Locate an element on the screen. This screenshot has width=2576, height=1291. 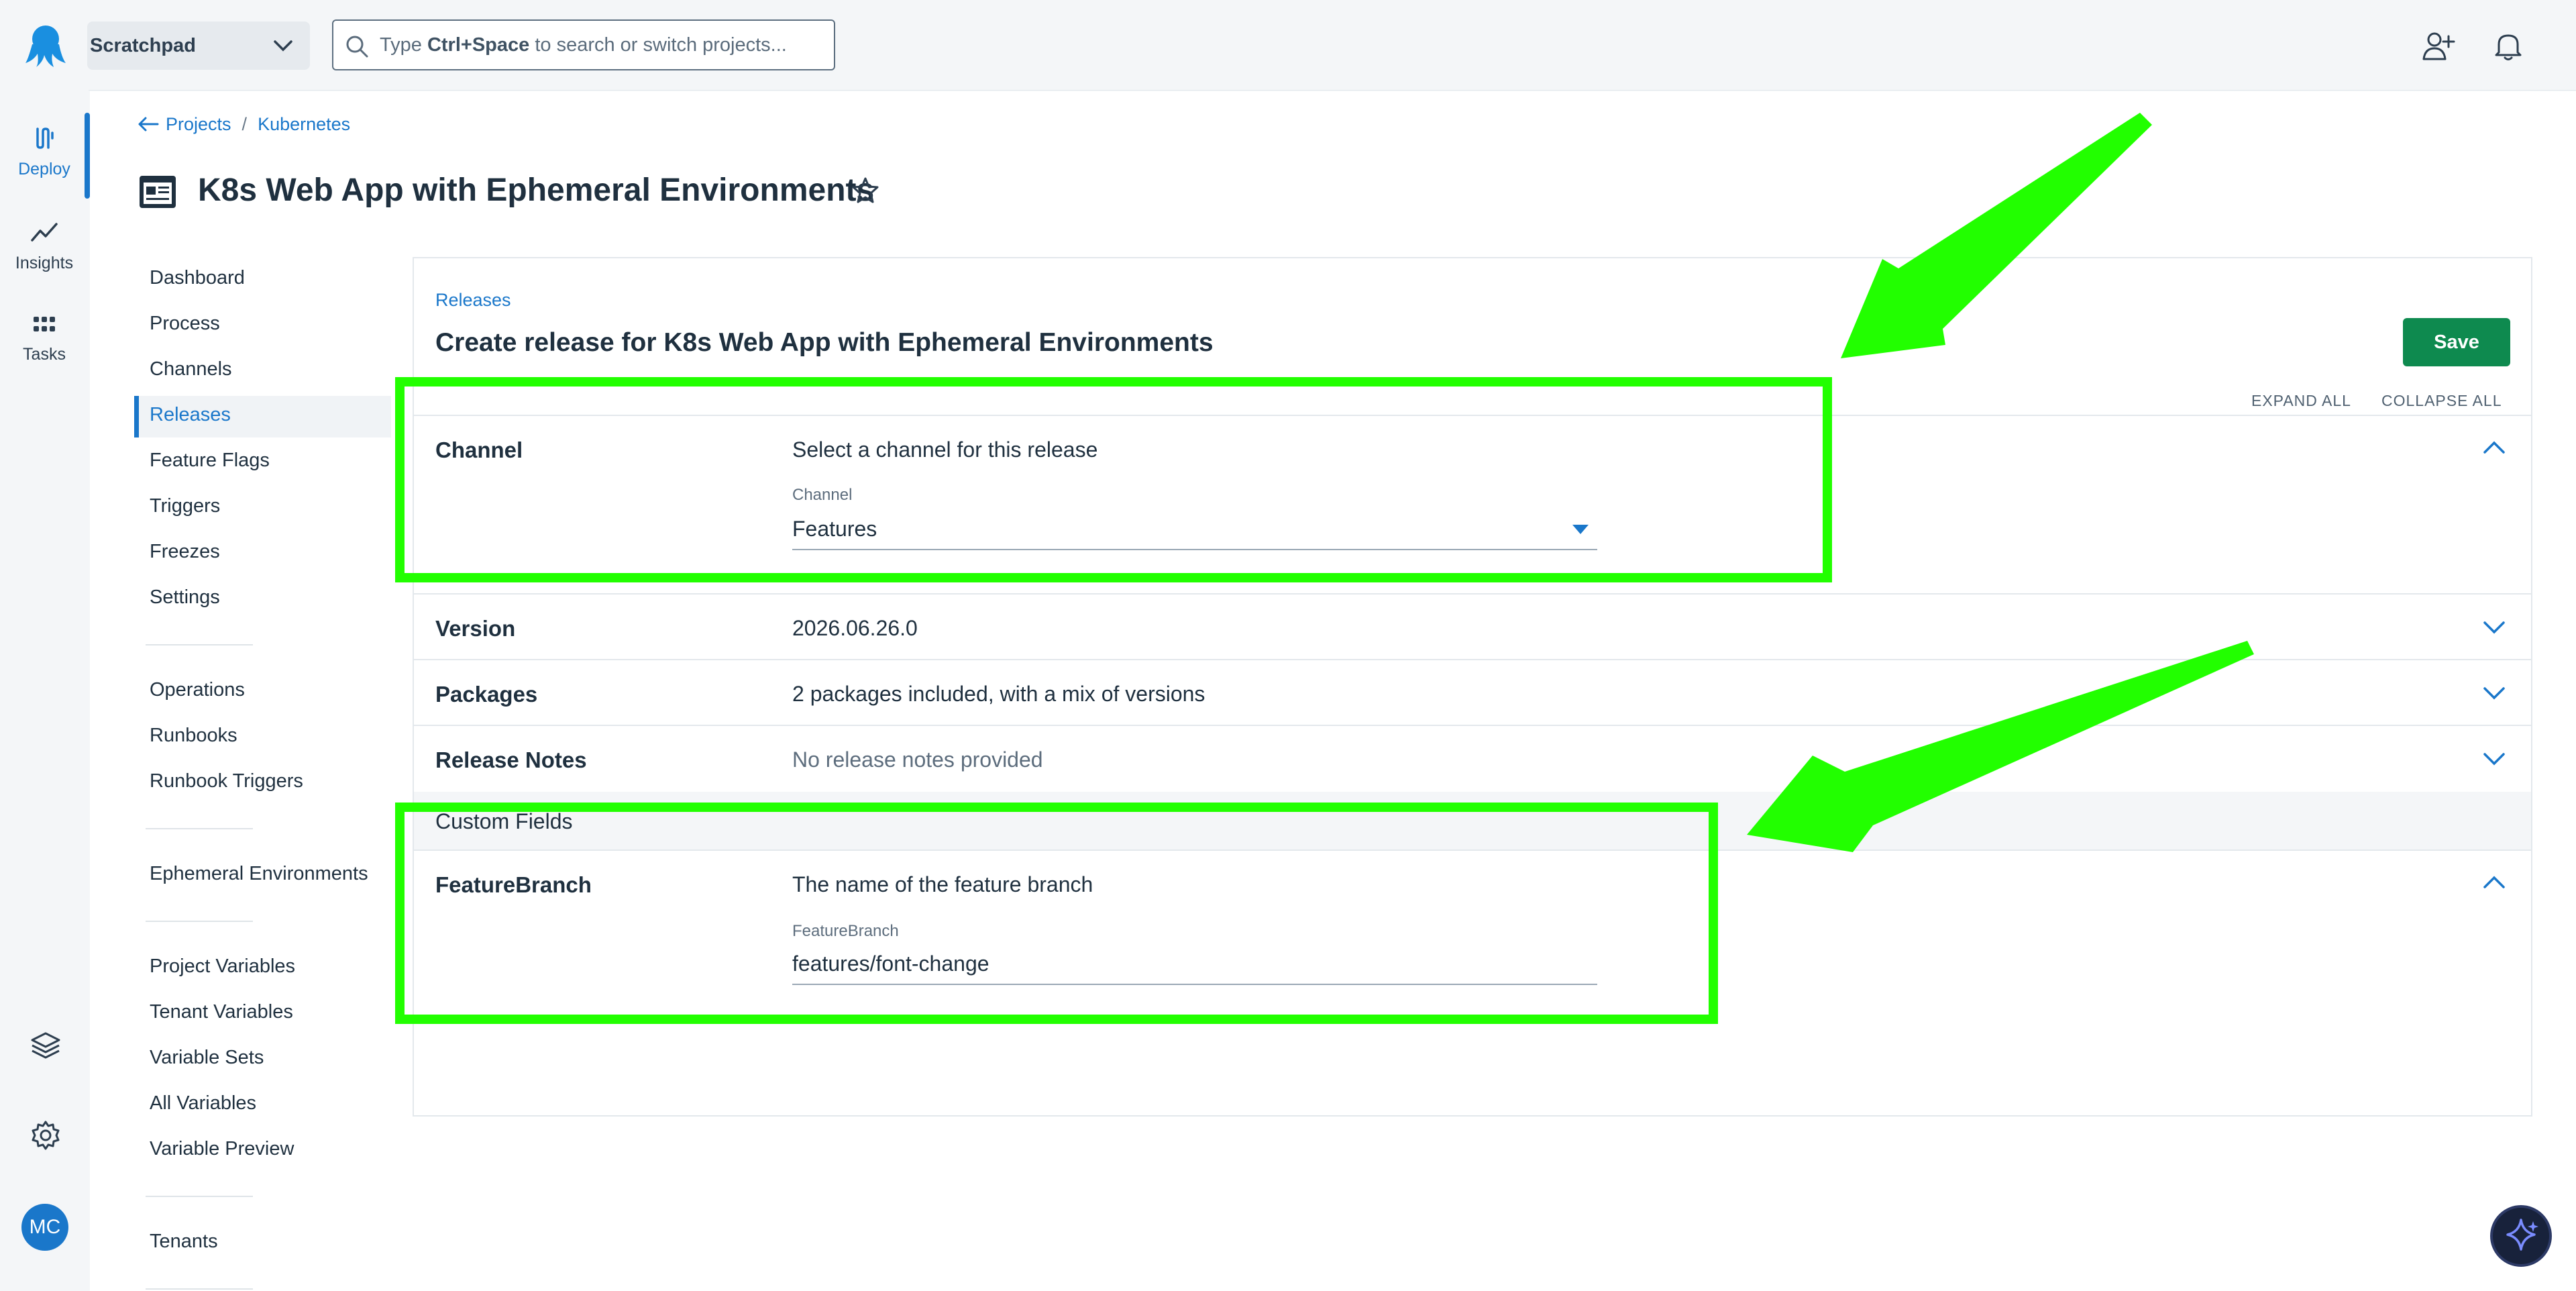
nav-item-freezes: Freezes is located at coordinates (185, 552).